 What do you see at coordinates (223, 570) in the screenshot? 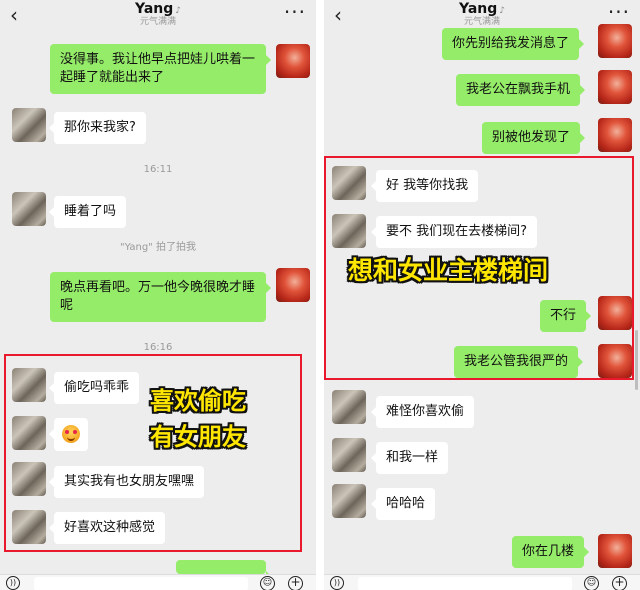
I see `message-bubble-outgoing` at bounding box center [223, 570].